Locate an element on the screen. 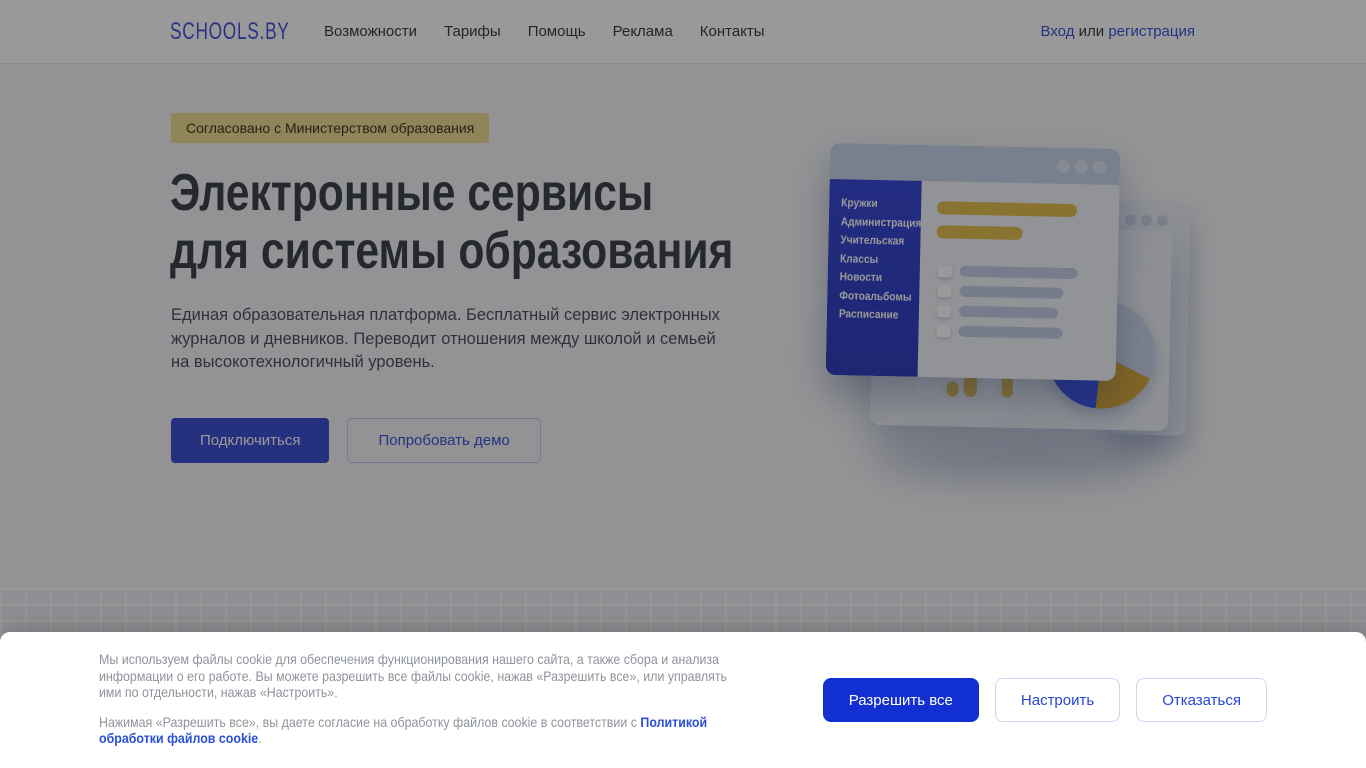 This screenshot has height=768, width=1366. cookie-buttons: Разрешить все Настроить Отказаться is located at coordinates (1044, 700).